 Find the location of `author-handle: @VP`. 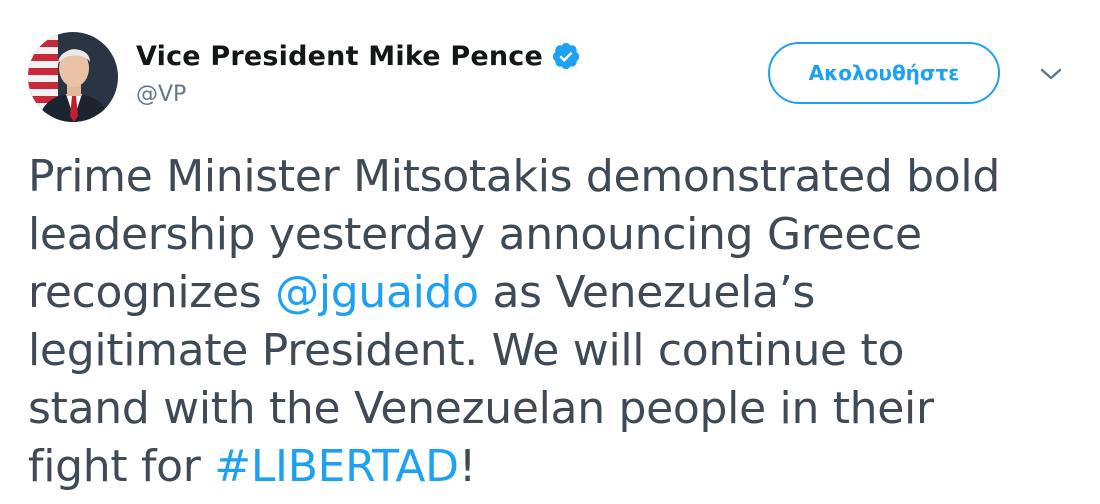

author-handle: @VP is located at coordinates (358, 94).